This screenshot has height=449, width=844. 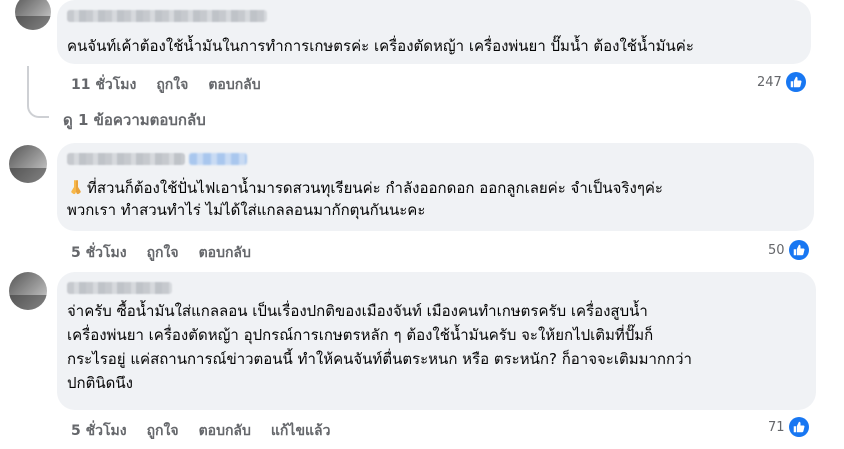 I want to click on reaction-summary: 71, so click(x=788, y=427).